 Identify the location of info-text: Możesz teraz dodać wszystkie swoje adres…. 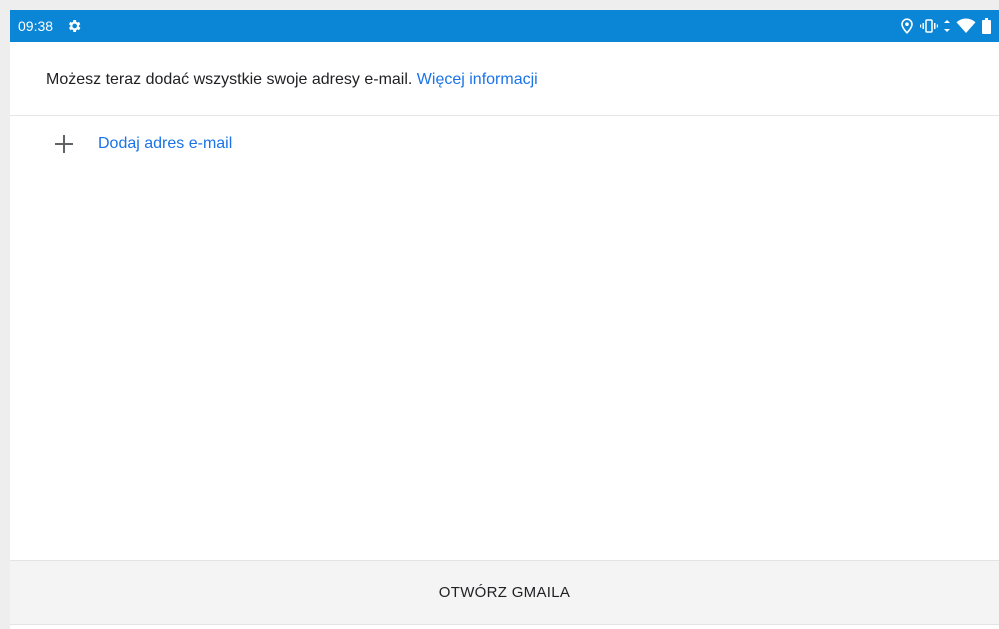
(292, 80).